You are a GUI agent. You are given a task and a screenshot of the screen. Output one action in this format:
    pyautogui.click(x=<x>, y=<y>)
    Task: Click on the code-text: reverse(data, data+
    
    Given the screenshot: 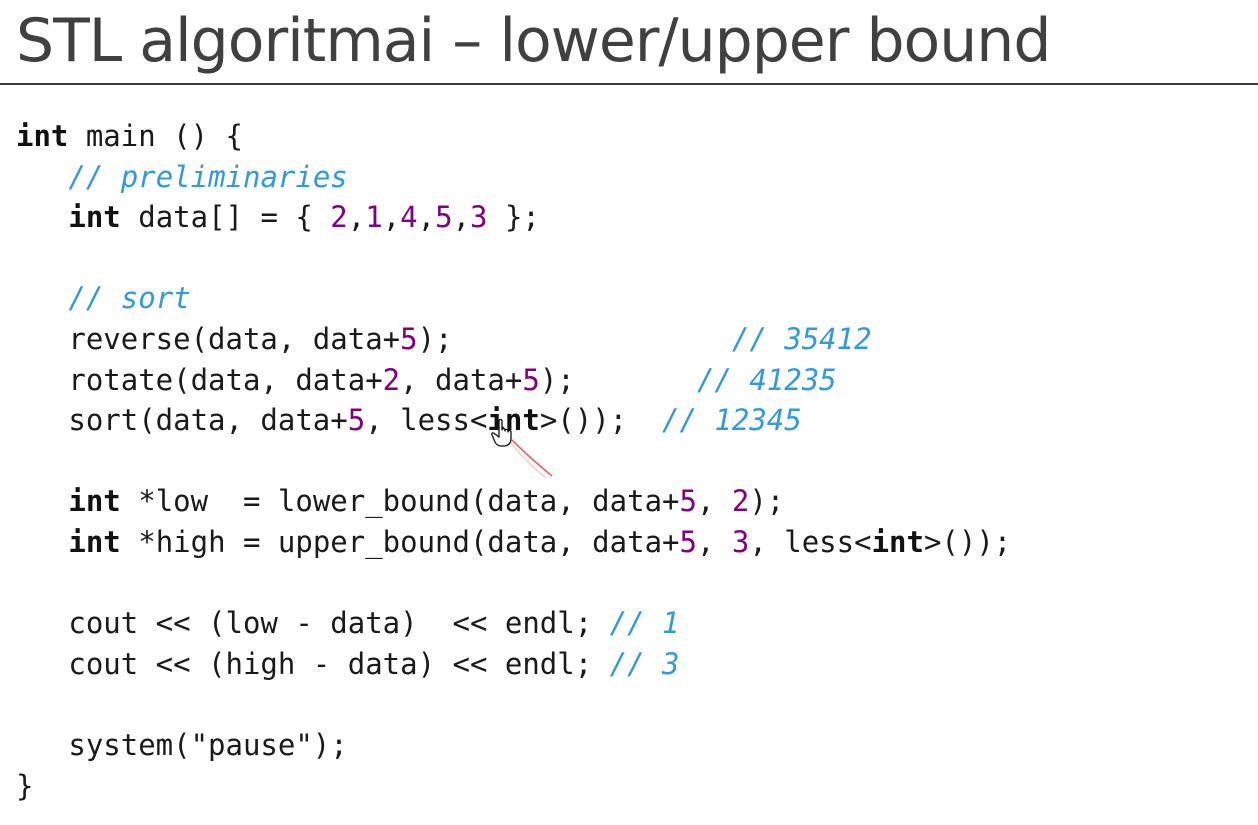 What is the action you would take?
    pyautogui.click(x=208, y=338)
    